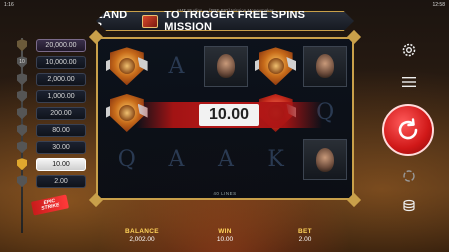  I want to click on ladder-value: 80.00, so click(61, 130).